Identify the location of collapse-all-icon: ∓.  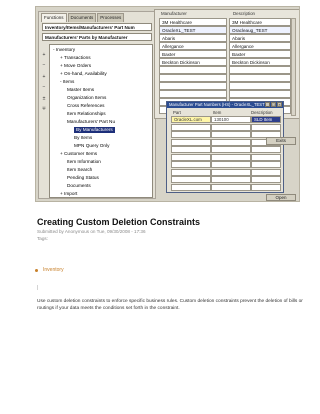
(44, 109).